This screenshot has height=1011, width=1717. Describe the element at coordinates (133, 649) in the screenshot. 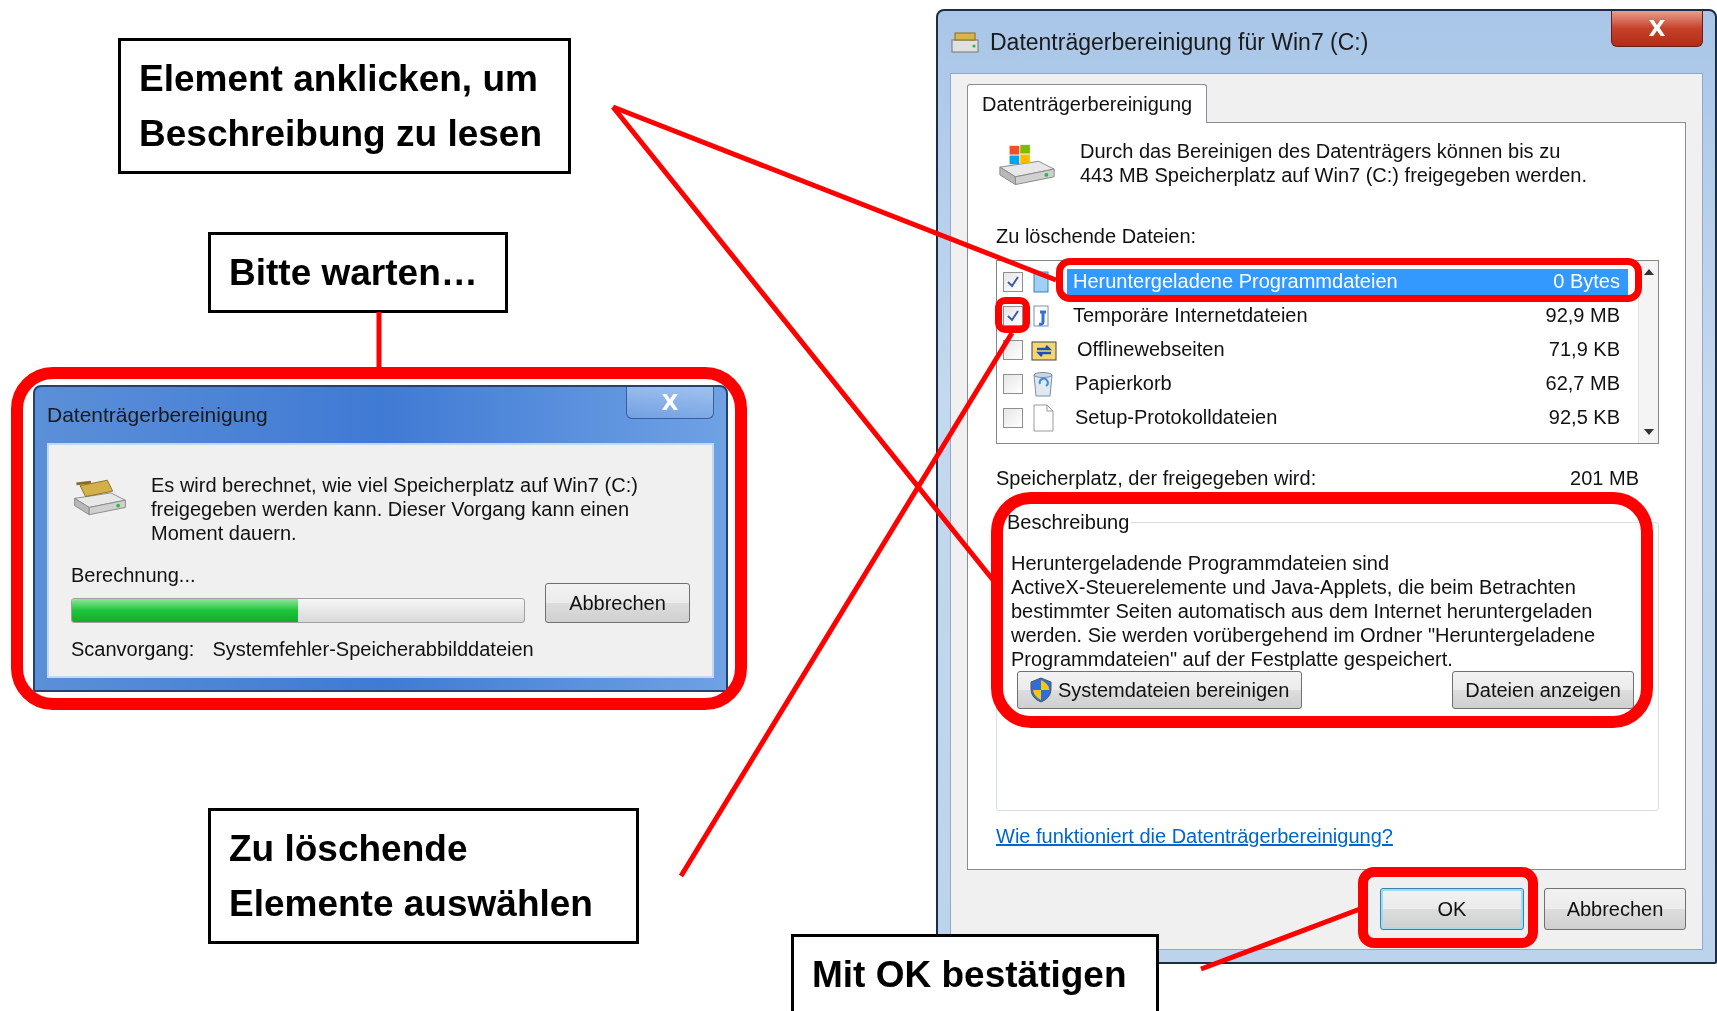

I see `scan-label: Scanvorgang:` at that location.